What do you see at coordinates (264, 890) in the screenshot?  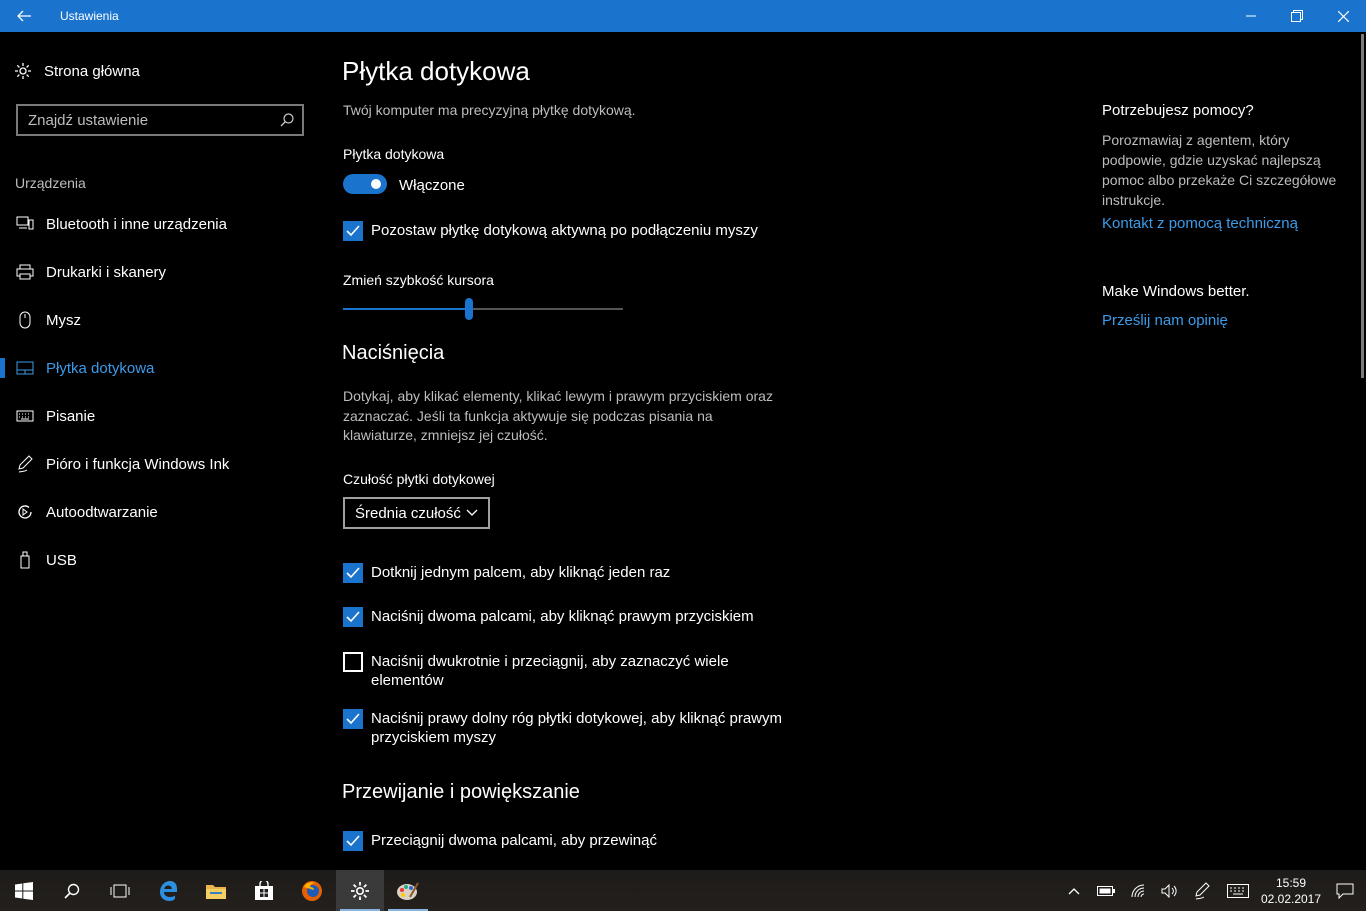 I see `store-taskbar-button` at bounding box center [264, 890].